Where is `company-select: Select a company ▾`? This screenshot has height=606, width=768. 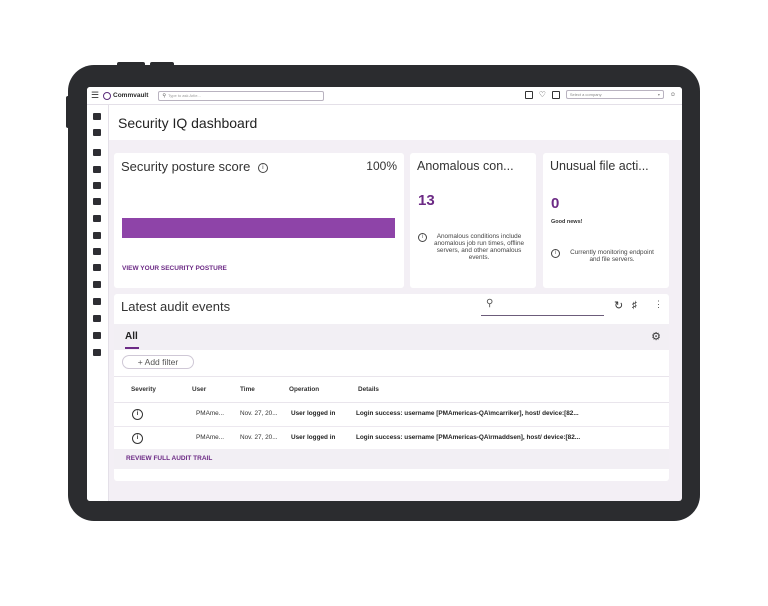 company-select: Select a company ▾ is located at coordinates (614, 94).